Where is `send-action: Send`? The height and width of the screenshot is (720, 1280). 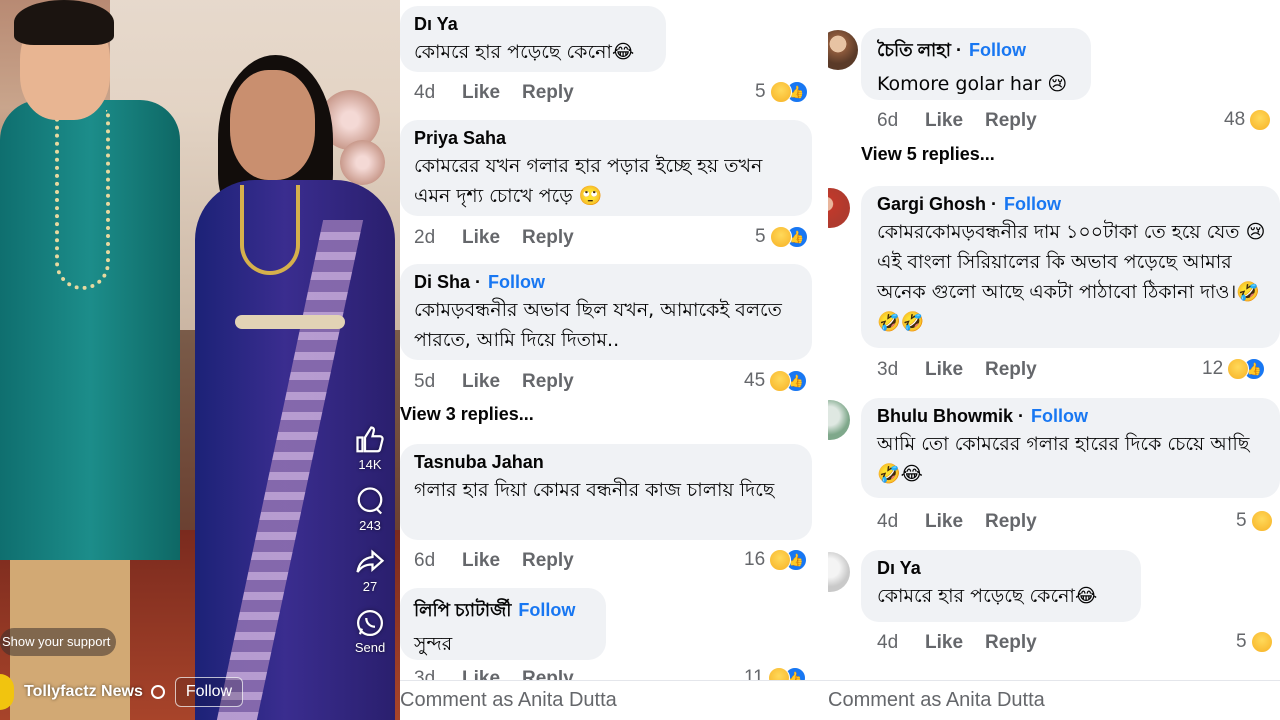
send-action: Send is located at coordinates (370, 631).